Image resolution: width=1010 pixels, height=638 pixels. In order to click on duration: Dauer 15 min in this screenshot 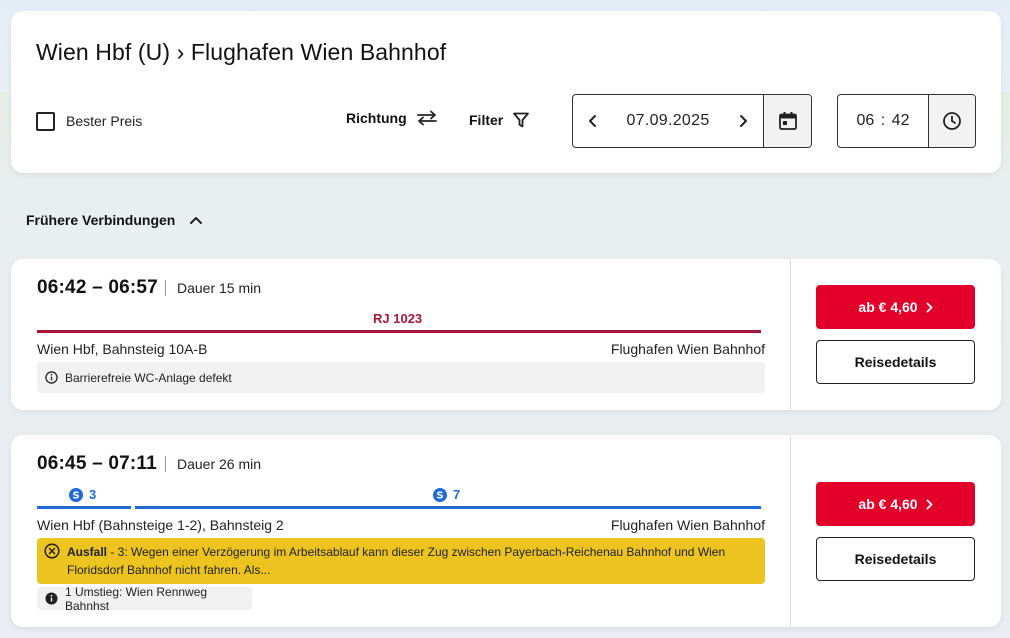, I will do `click(219, 288)`.